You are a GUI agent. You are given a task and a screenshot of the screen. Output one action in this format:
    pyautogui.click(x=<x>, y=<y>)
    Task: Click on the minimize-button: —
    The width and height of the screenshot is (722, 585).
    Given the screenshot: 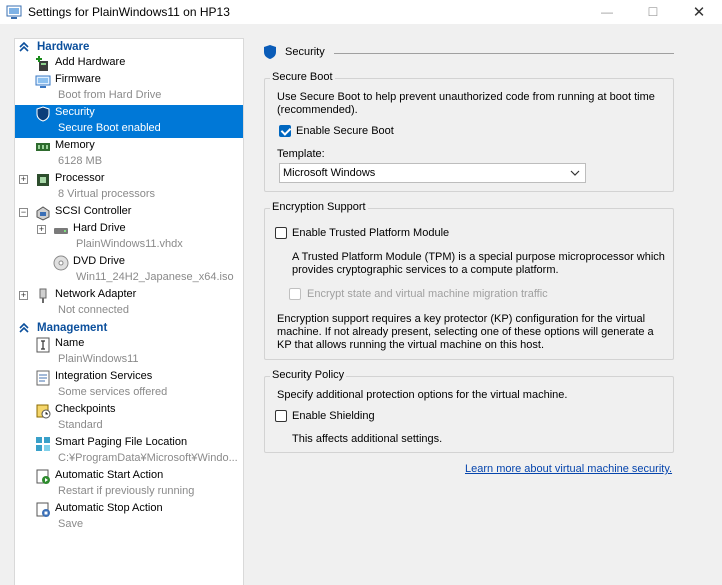 What is the action you would take?
    pyautogui.click(x=607, y=12)
    